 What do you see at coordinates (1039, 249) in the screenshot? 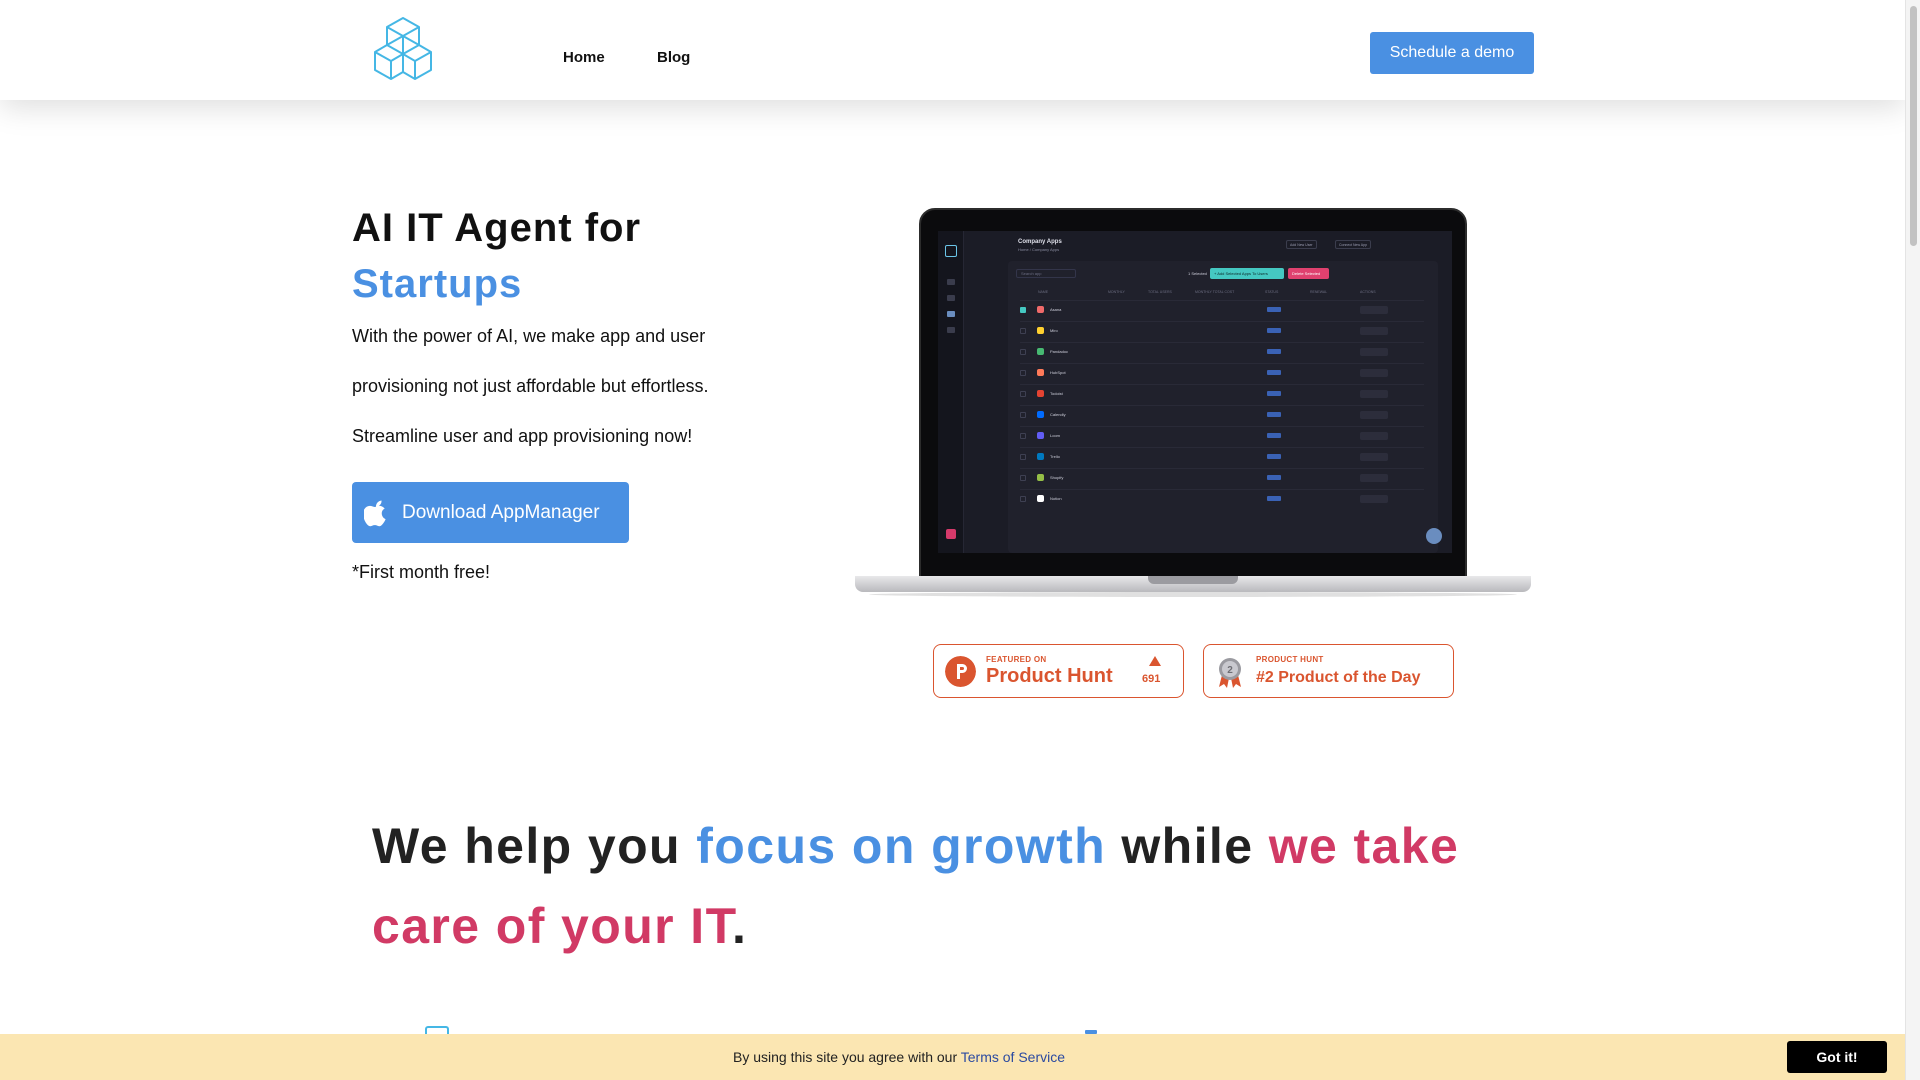
I see `app-breadcrumb: Home / Company Apps` at bounding box center [1039, 249].